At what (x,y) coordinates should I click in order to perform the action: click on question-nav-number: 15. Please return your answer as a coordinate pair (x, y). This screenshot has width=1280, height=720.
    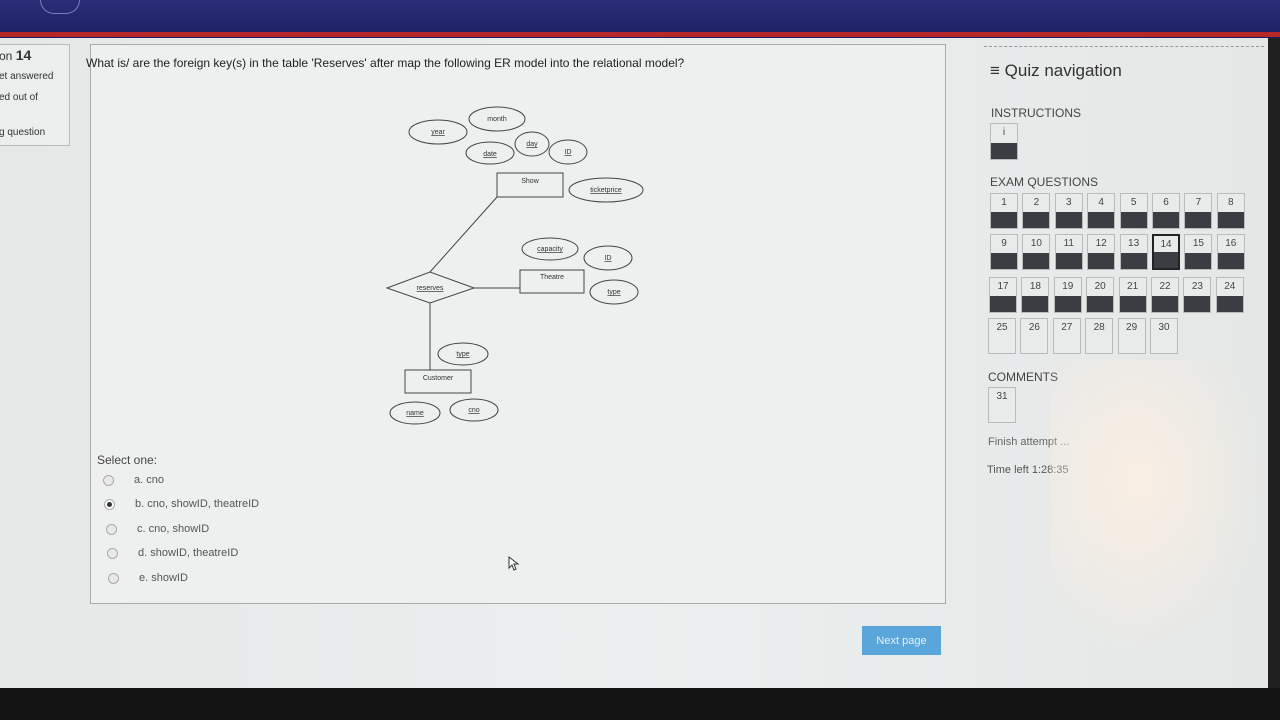
    Looking at the image, I should click on (1198, 243).